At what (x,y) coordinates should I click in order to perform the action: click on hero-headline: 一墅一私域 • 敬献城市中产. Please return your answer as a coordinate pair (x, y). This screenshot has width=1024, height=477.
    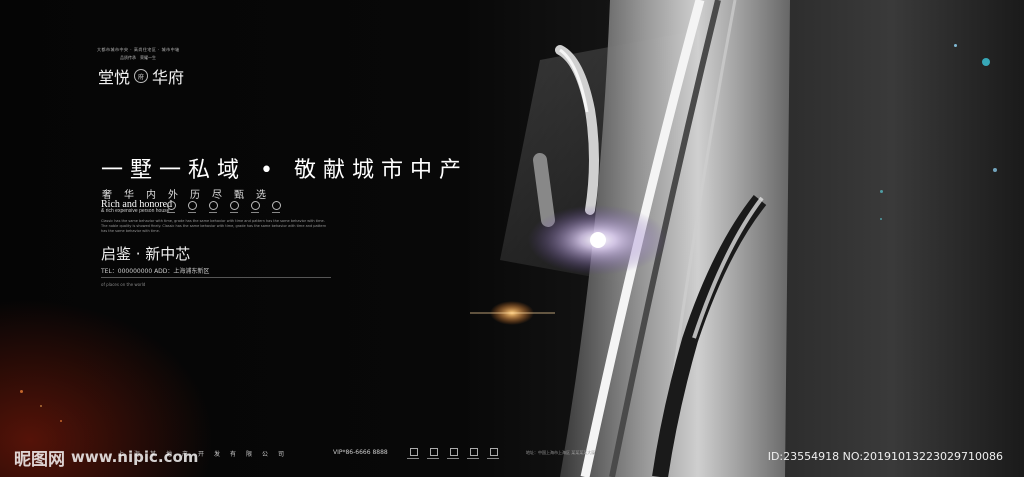
    Looking at the image, I should click on (284, 170).